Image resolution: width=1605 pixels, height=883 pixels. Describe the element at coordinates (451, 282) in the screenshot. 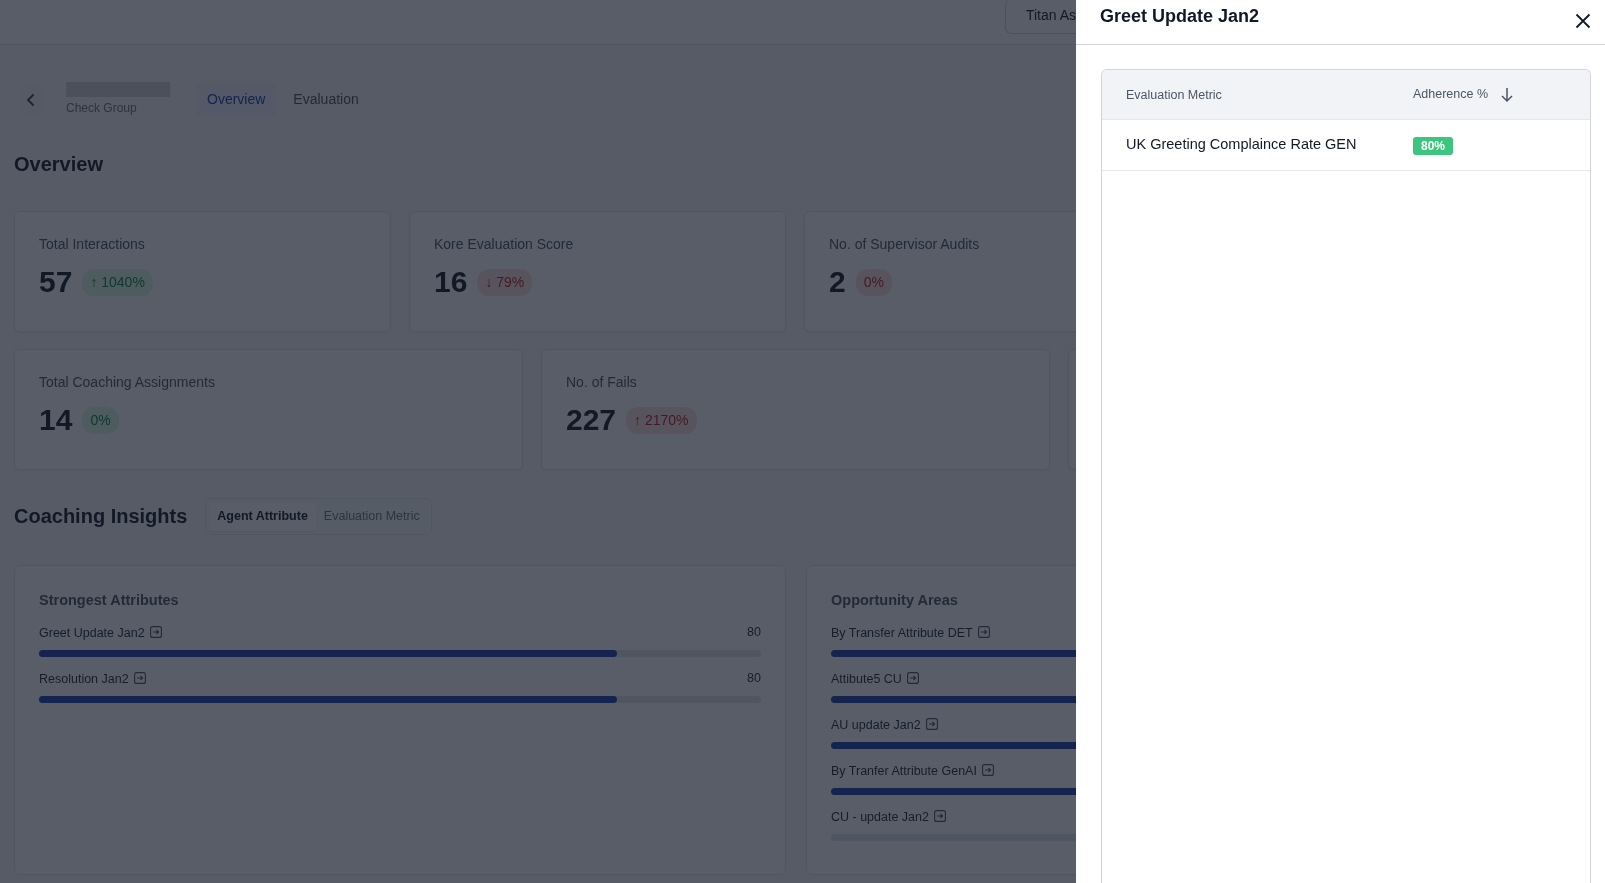

I see `stat-value: 16` at that location.